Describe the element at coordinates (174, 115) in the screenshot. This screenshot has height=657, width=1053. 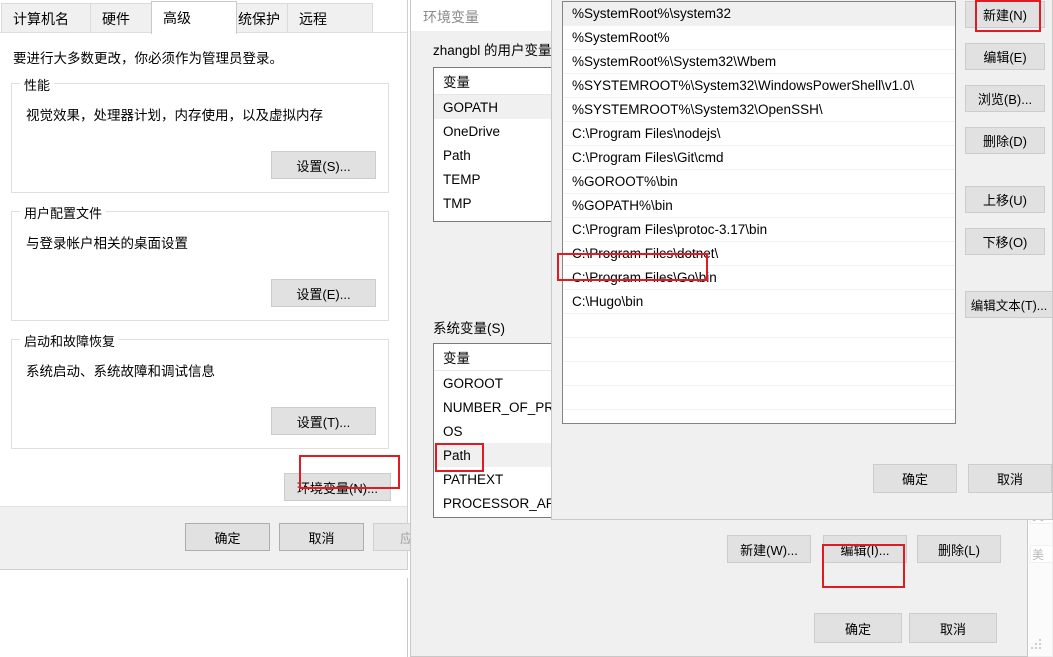
I see `group-performance-description: 视觉效果，处理器计划，内存使用，以及虚拟内存` at that location.